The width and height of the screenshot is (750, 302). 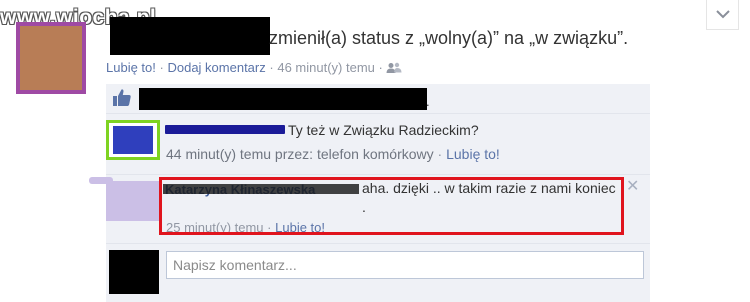 I want to click on post-time: 46 minut(y) temu, so click(x=326, y=67).